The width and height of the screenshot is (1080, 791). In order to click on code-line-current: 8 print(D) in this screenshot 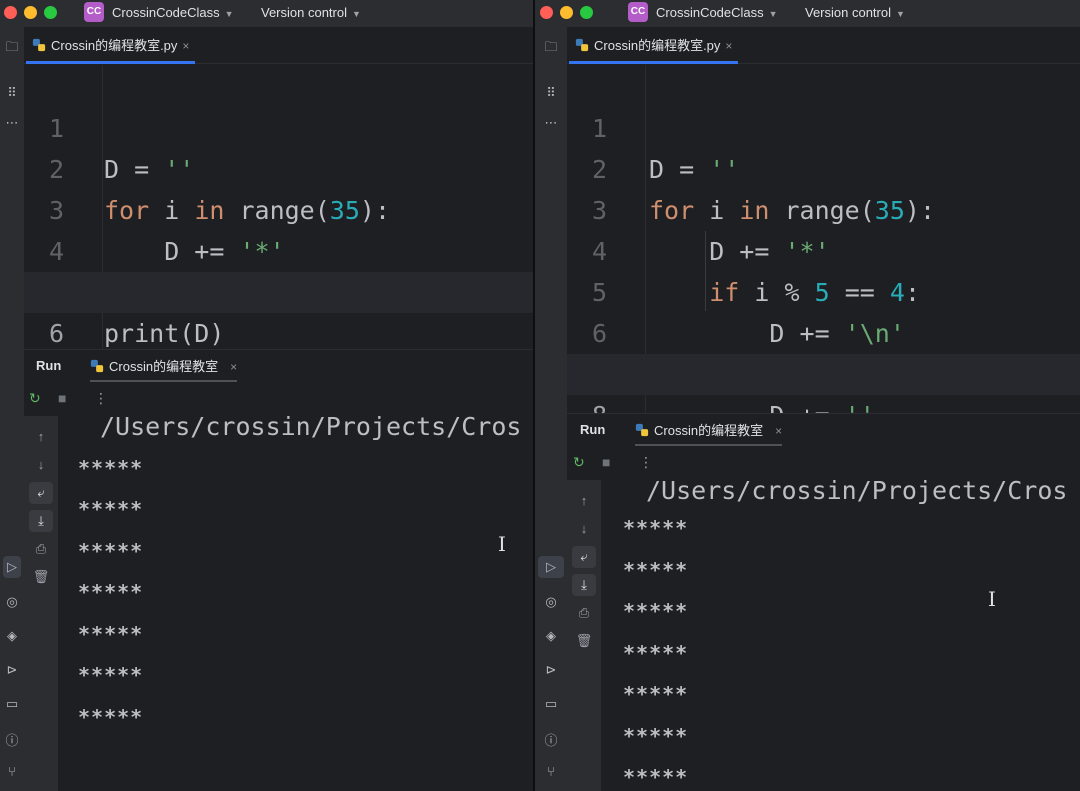, I will do `click(823, 383)`.